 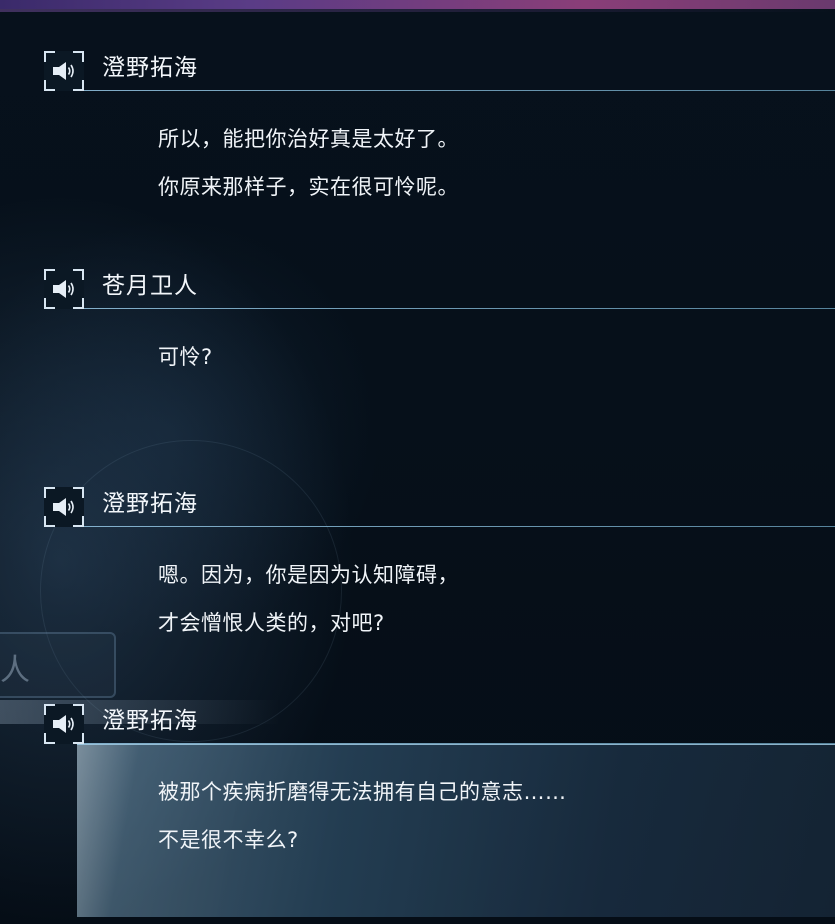 I want to click on dialogue-line: 你原来那样子，实在很可怜呢。, so click(x=308, y=187).